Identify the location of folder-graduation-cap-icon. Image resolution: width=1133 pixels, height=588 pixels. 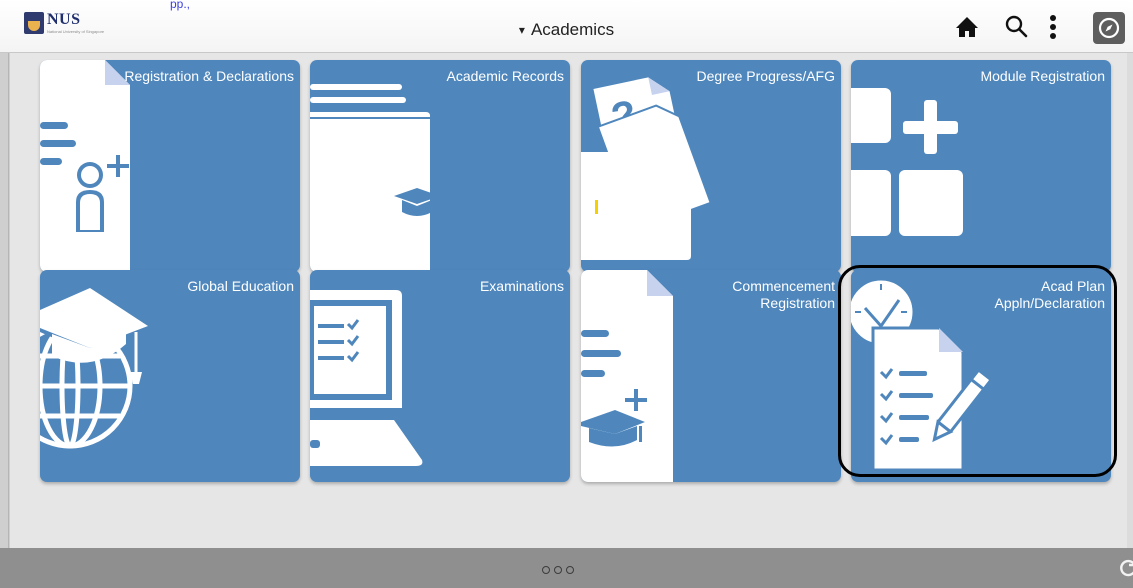
(375, 178).